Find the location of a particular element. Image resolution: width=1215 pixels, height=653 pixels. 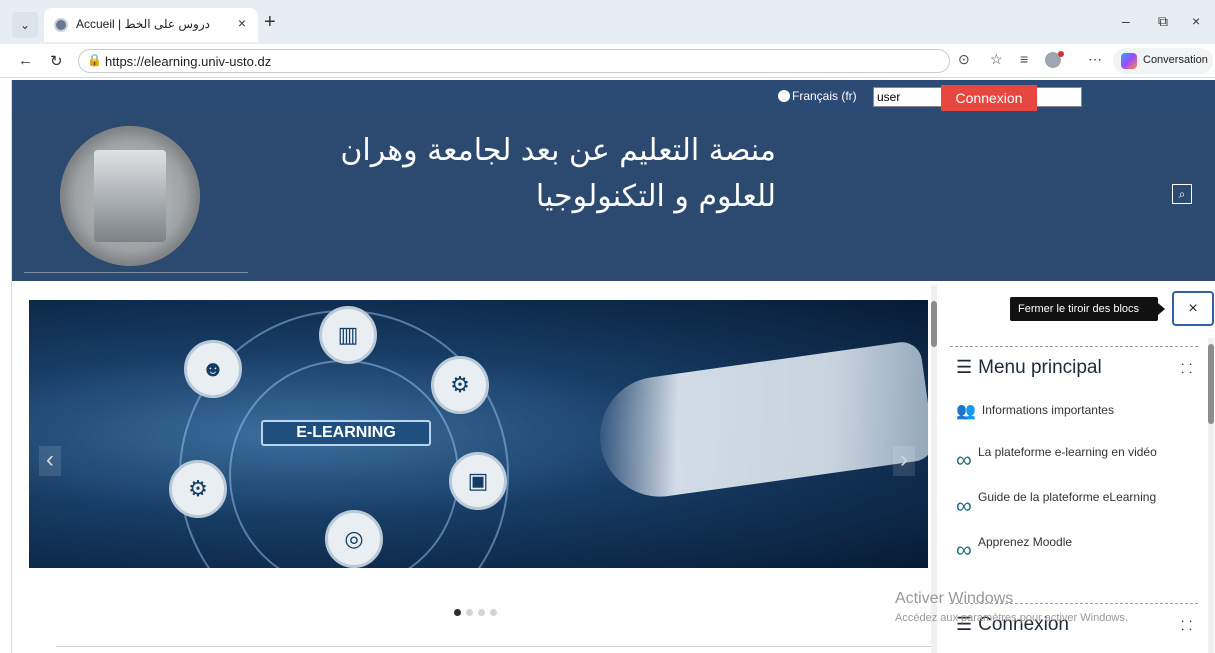

menu-item-informations: 👥 Informations importantes is located at coordinates (1035, 411).